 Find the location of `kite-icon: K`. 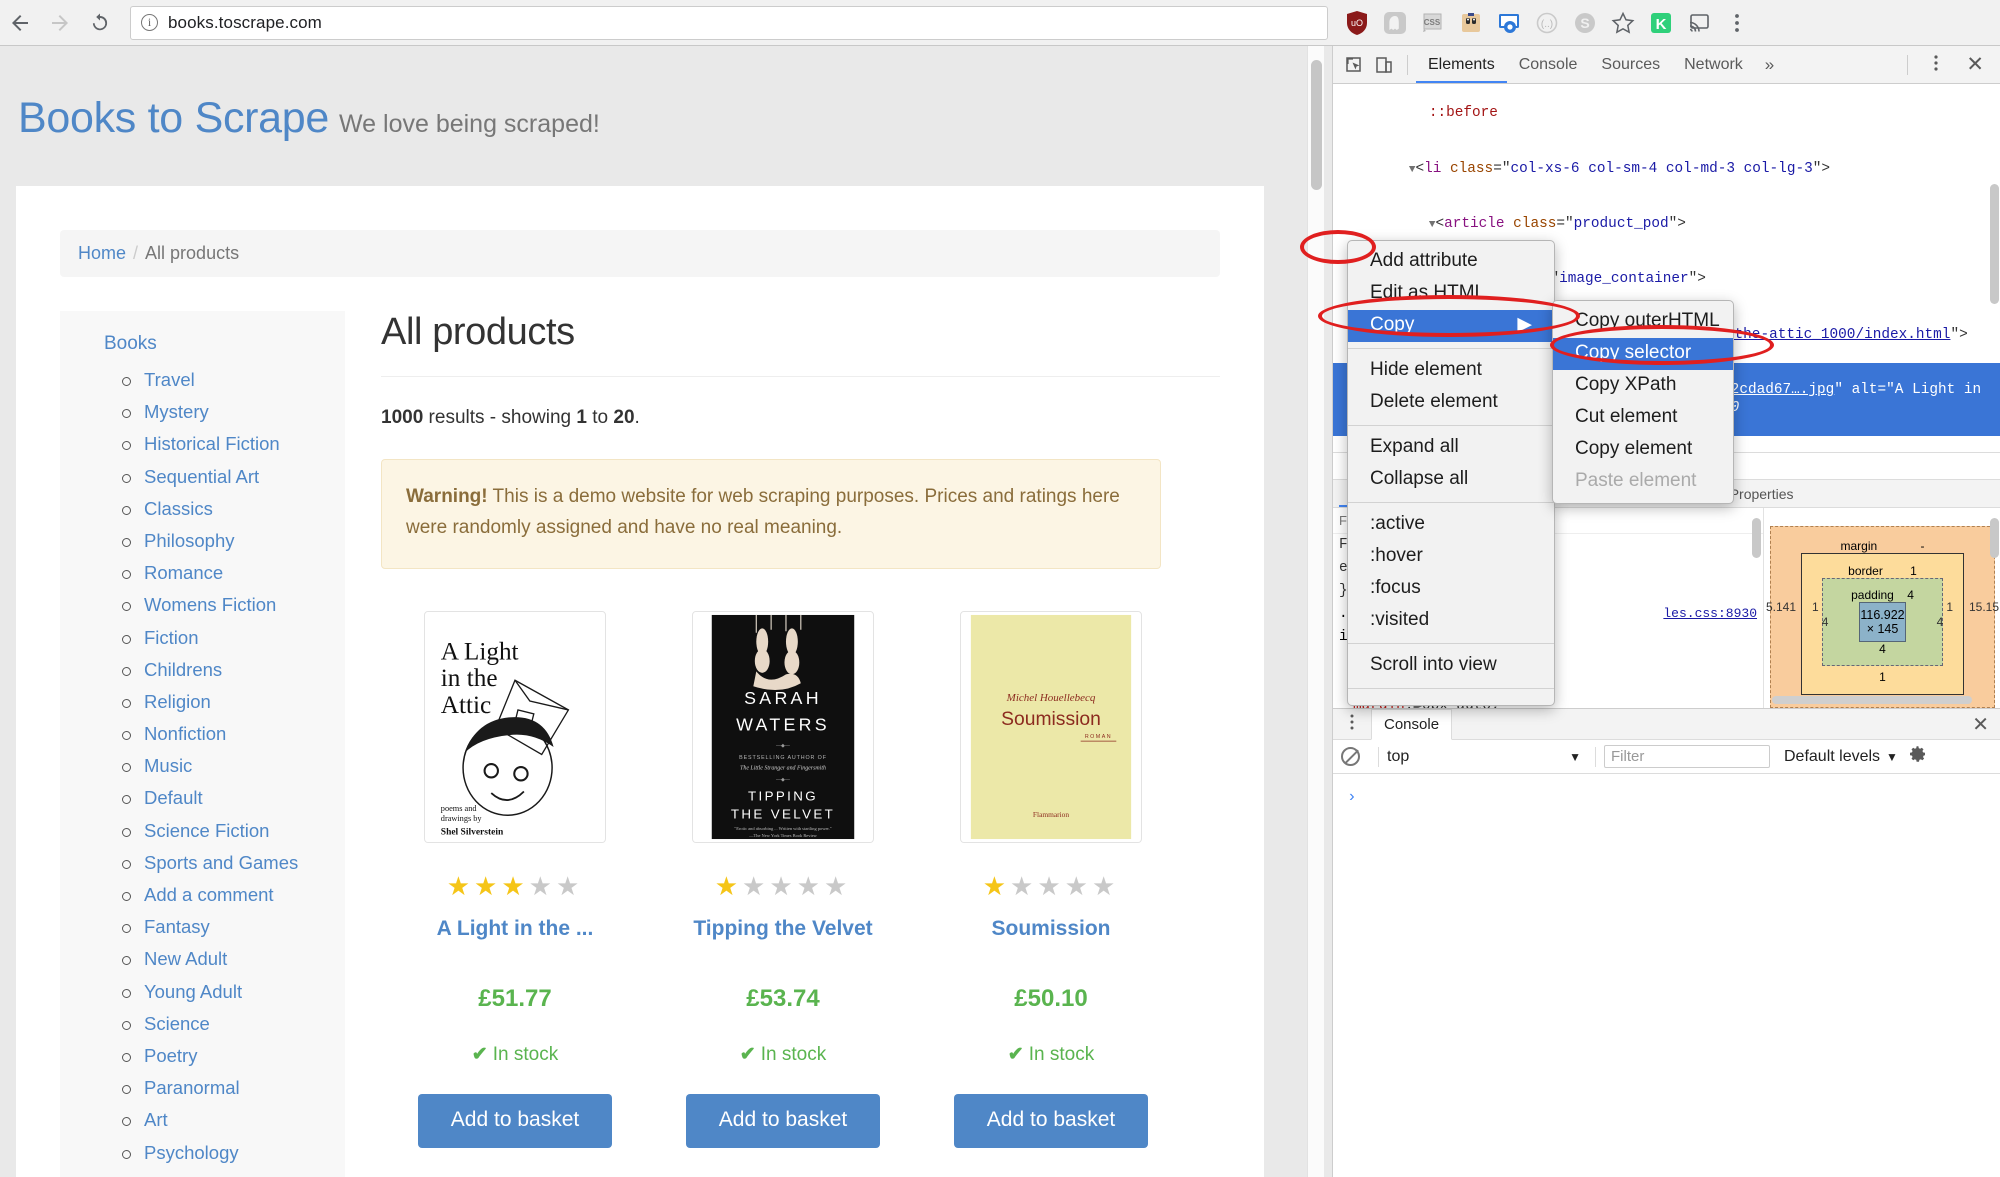

kite-icon: K is located at coordinates (1661, 23).